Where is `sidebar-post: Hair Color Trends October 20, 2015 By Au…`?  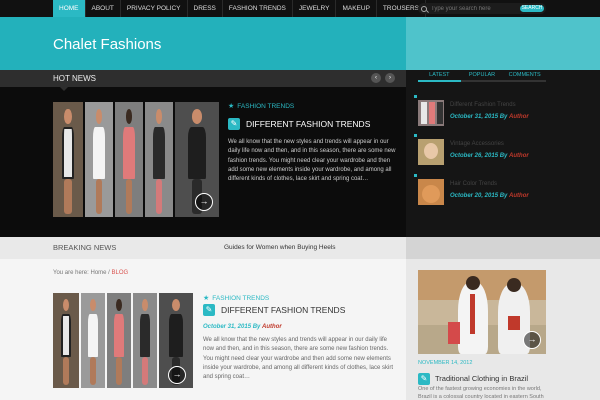
sidebar-post: Hair Color Trends October 20, 2015 By Au… is located at coordinates (480, 191).